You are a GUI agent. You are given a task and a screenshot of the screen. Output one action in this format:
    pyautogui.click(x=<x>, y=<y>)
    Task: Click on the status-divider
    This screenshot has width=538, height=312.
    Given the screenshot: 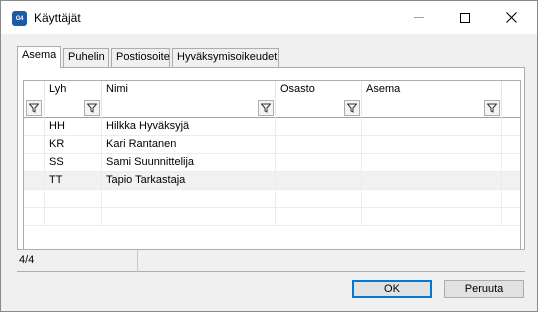 What is the action you would take?
    pyautogui.click(x=137, y=261)
    